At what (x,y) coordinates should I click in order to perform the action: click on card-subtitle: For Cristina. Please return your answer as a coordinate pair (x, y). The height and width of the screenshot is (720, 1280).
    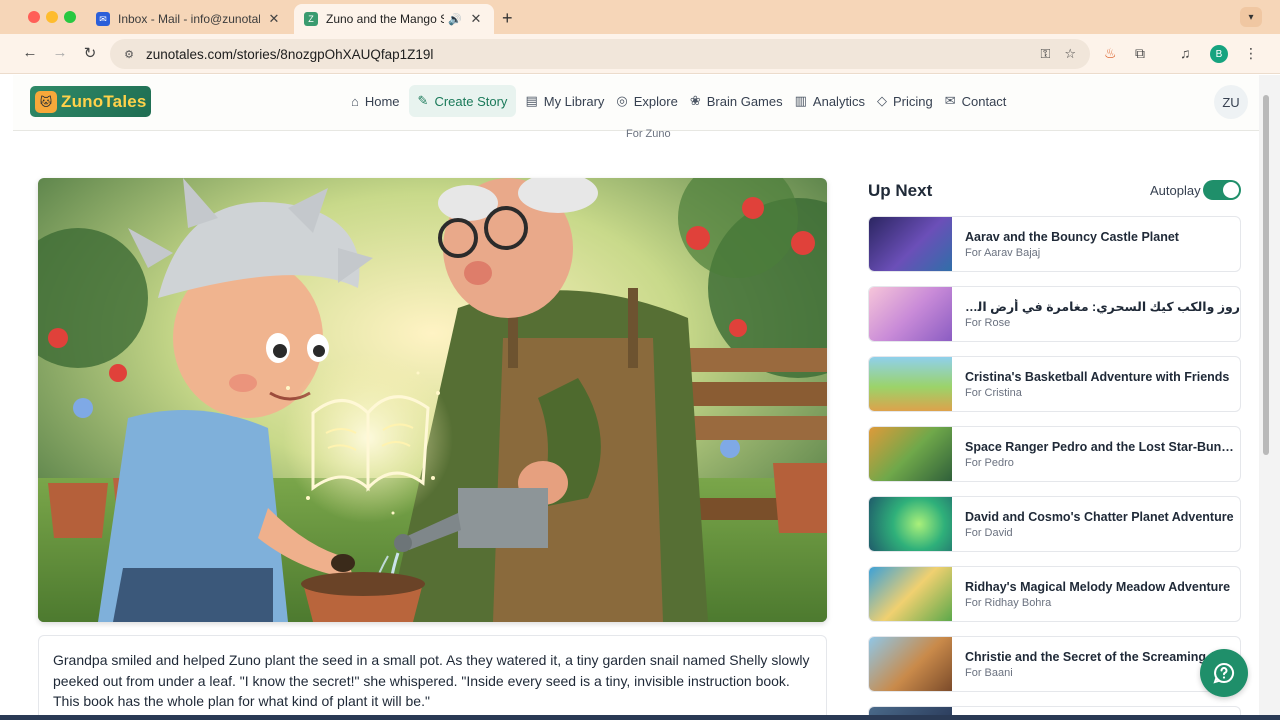
    Looking at the image, I should click on (993, 392).